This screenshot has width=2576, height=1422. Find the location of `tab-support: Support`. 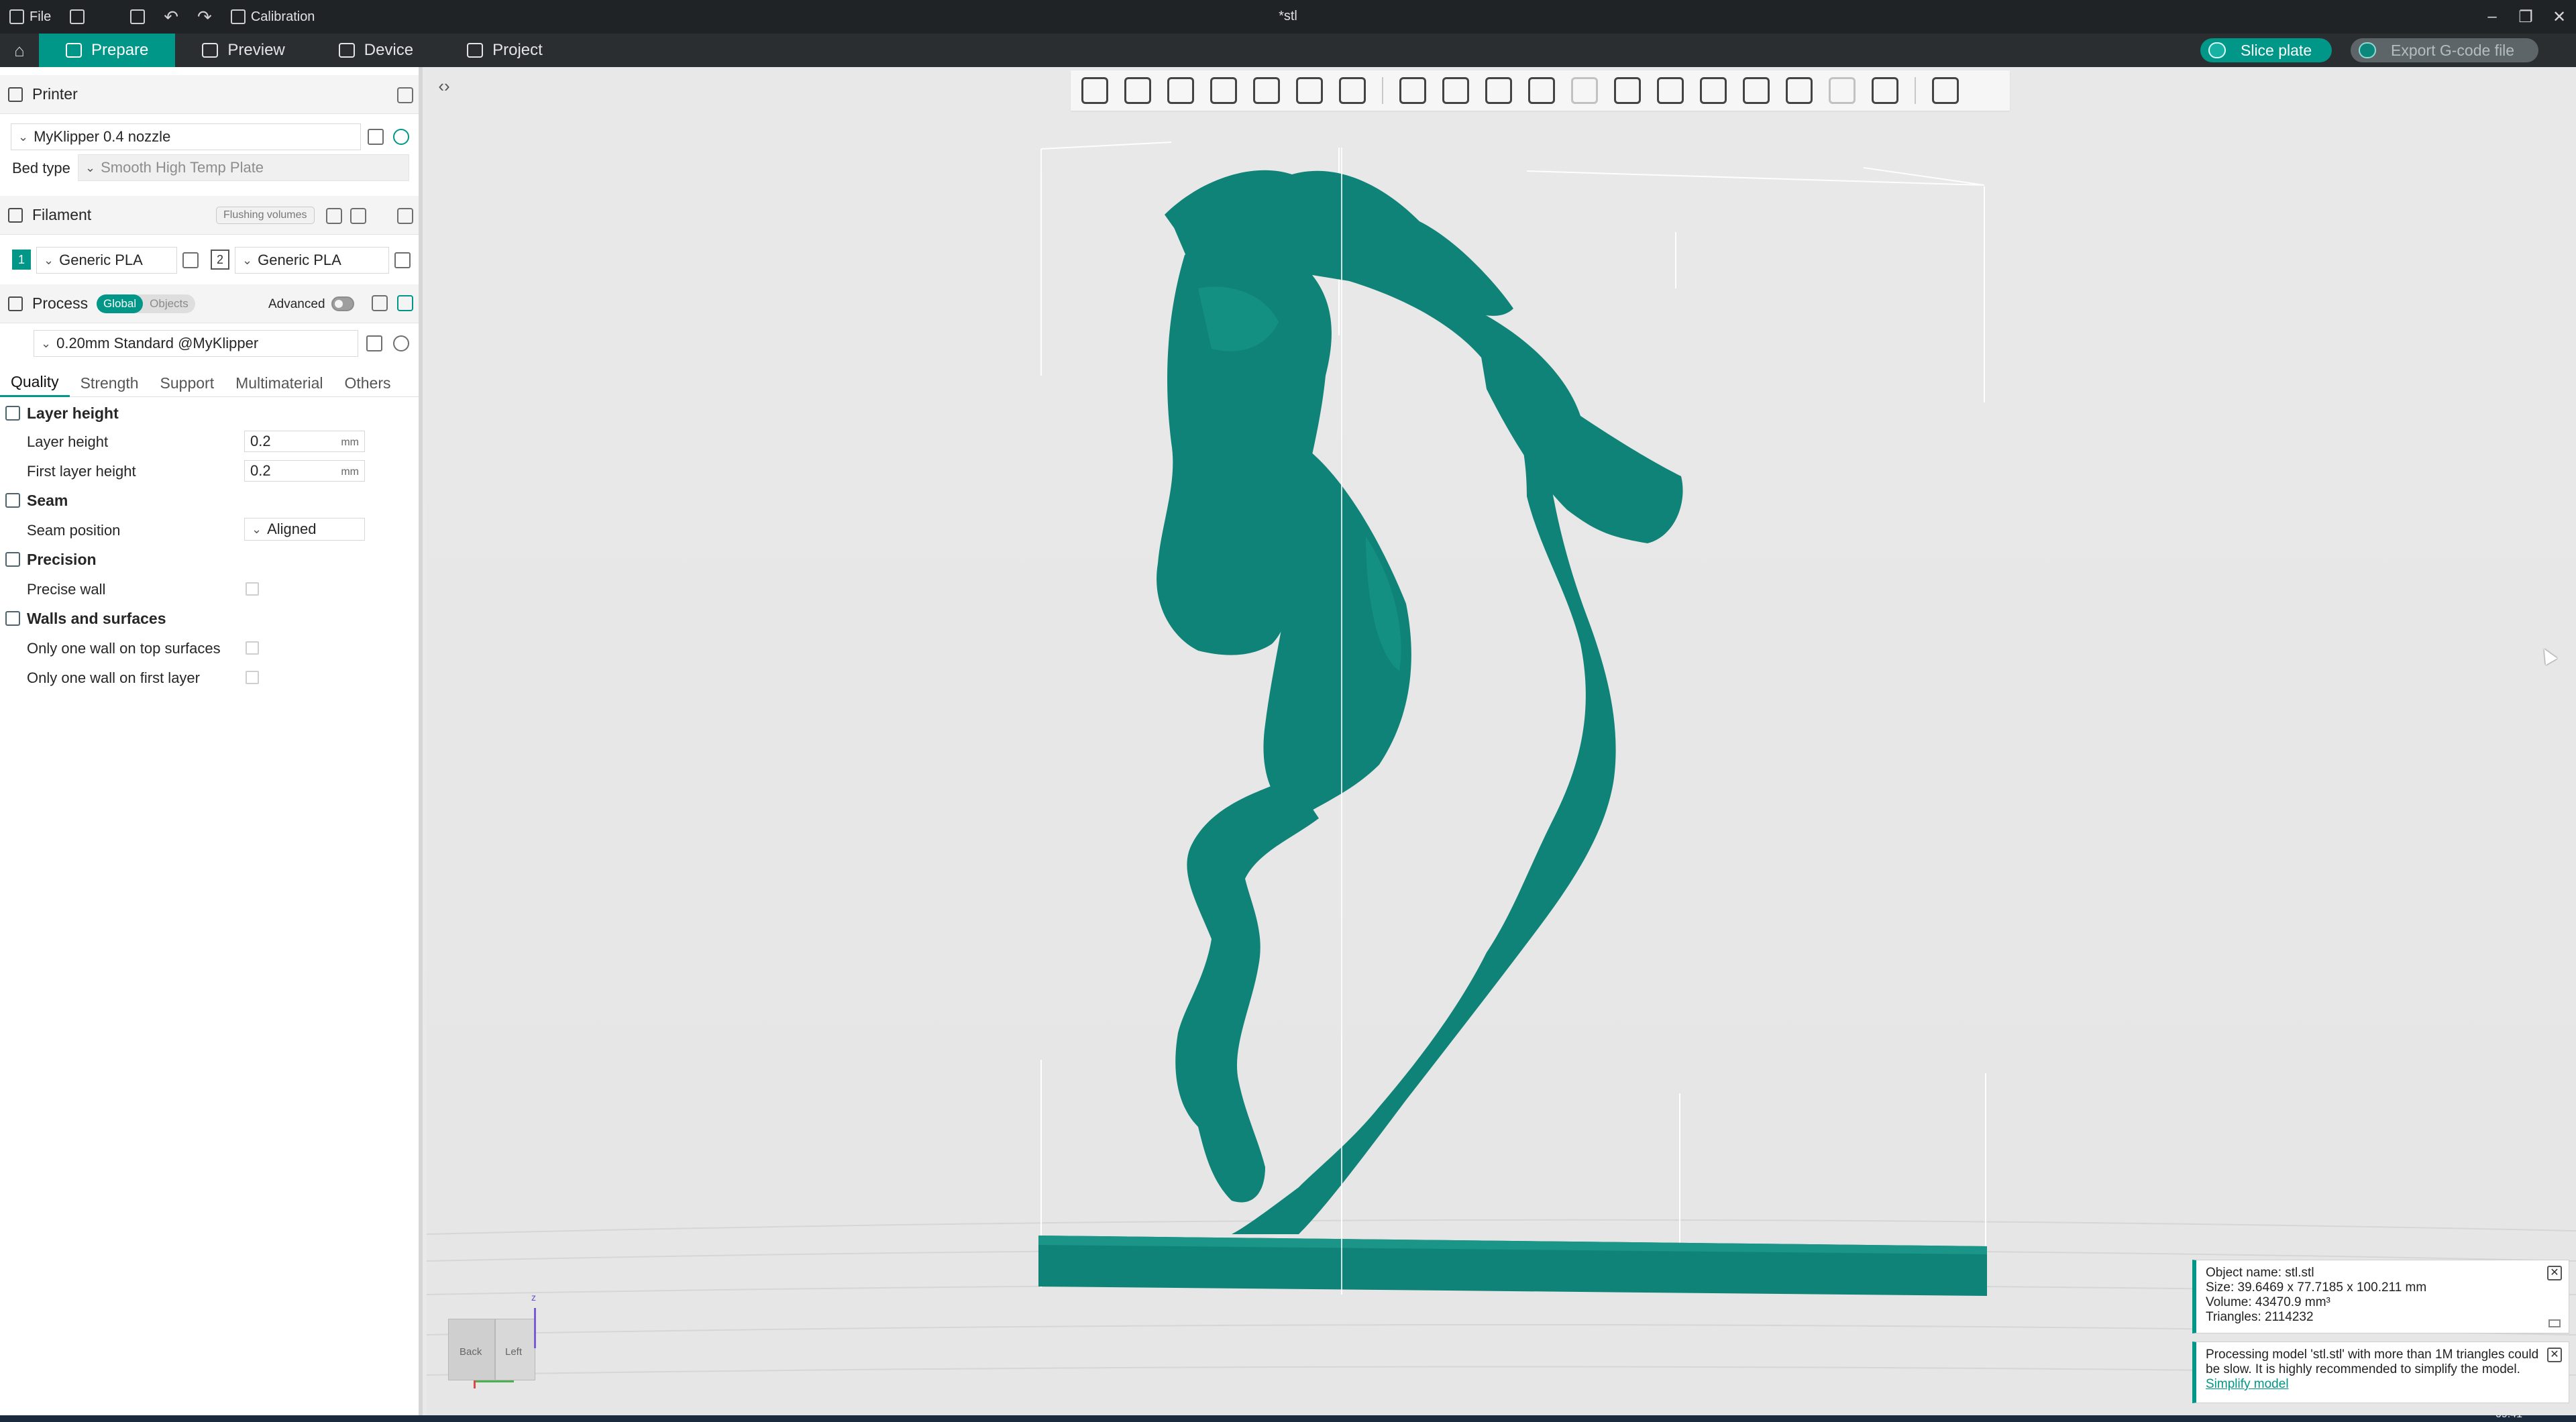

tab-support: Support is located at coordinates (187, 383).